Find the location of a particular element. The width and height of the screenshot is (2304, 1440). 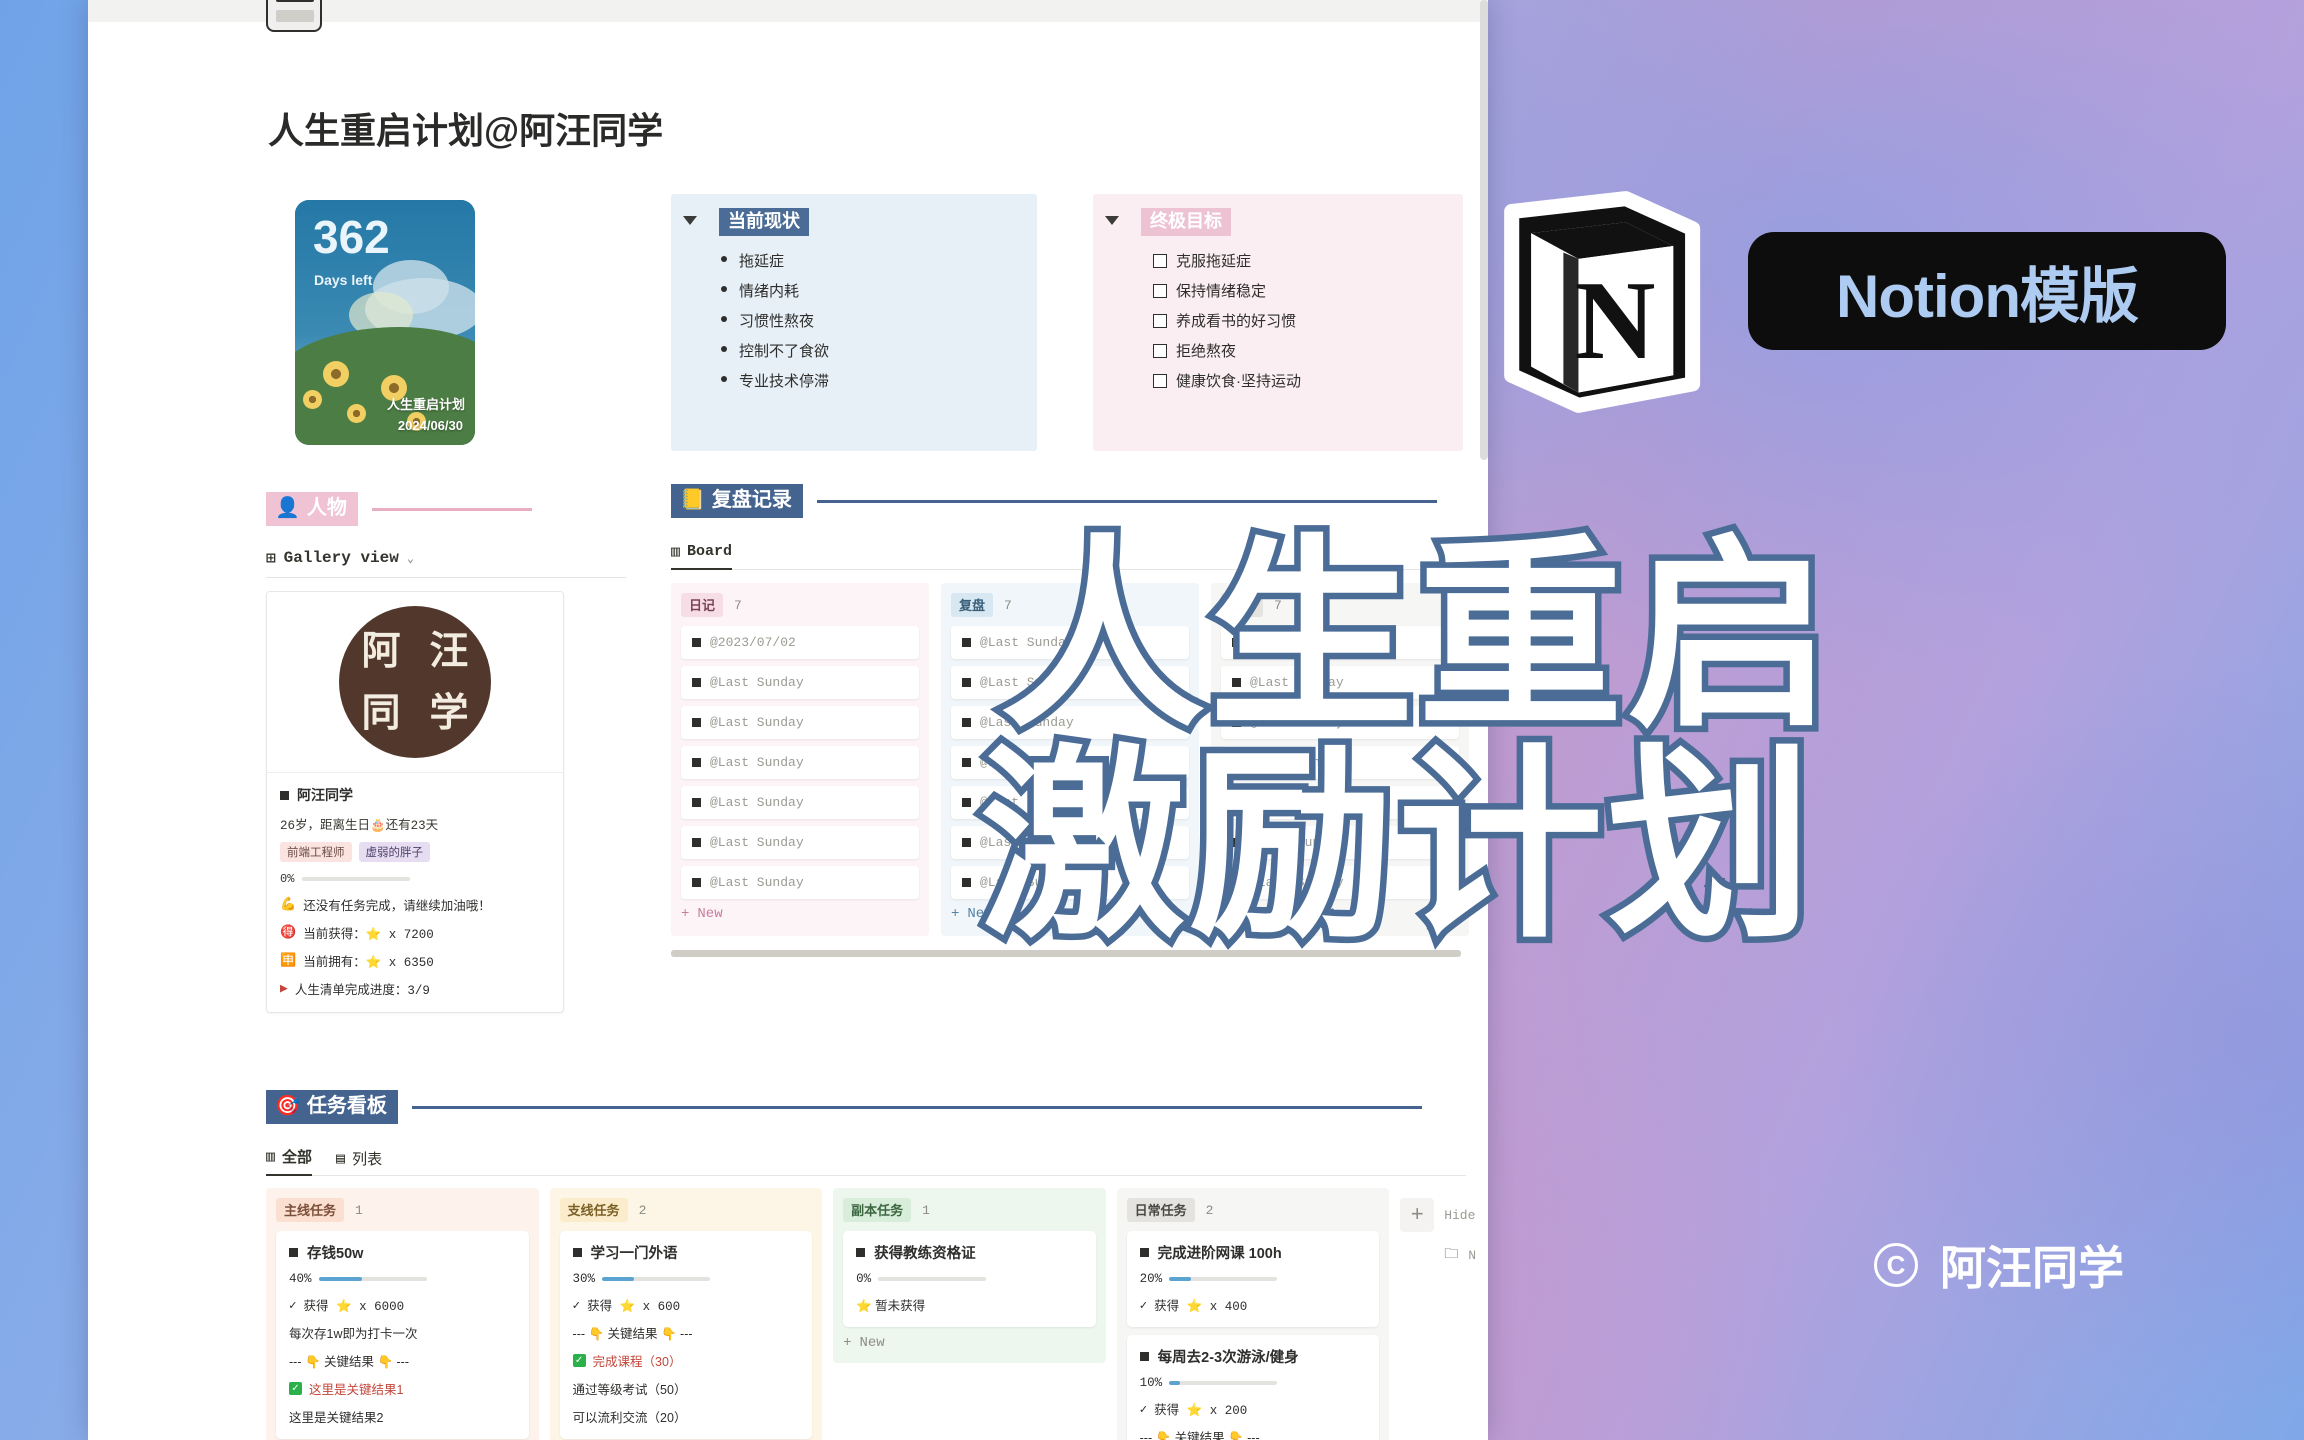

column-label: 日常任务 is located at coordinates (1160, 1210).